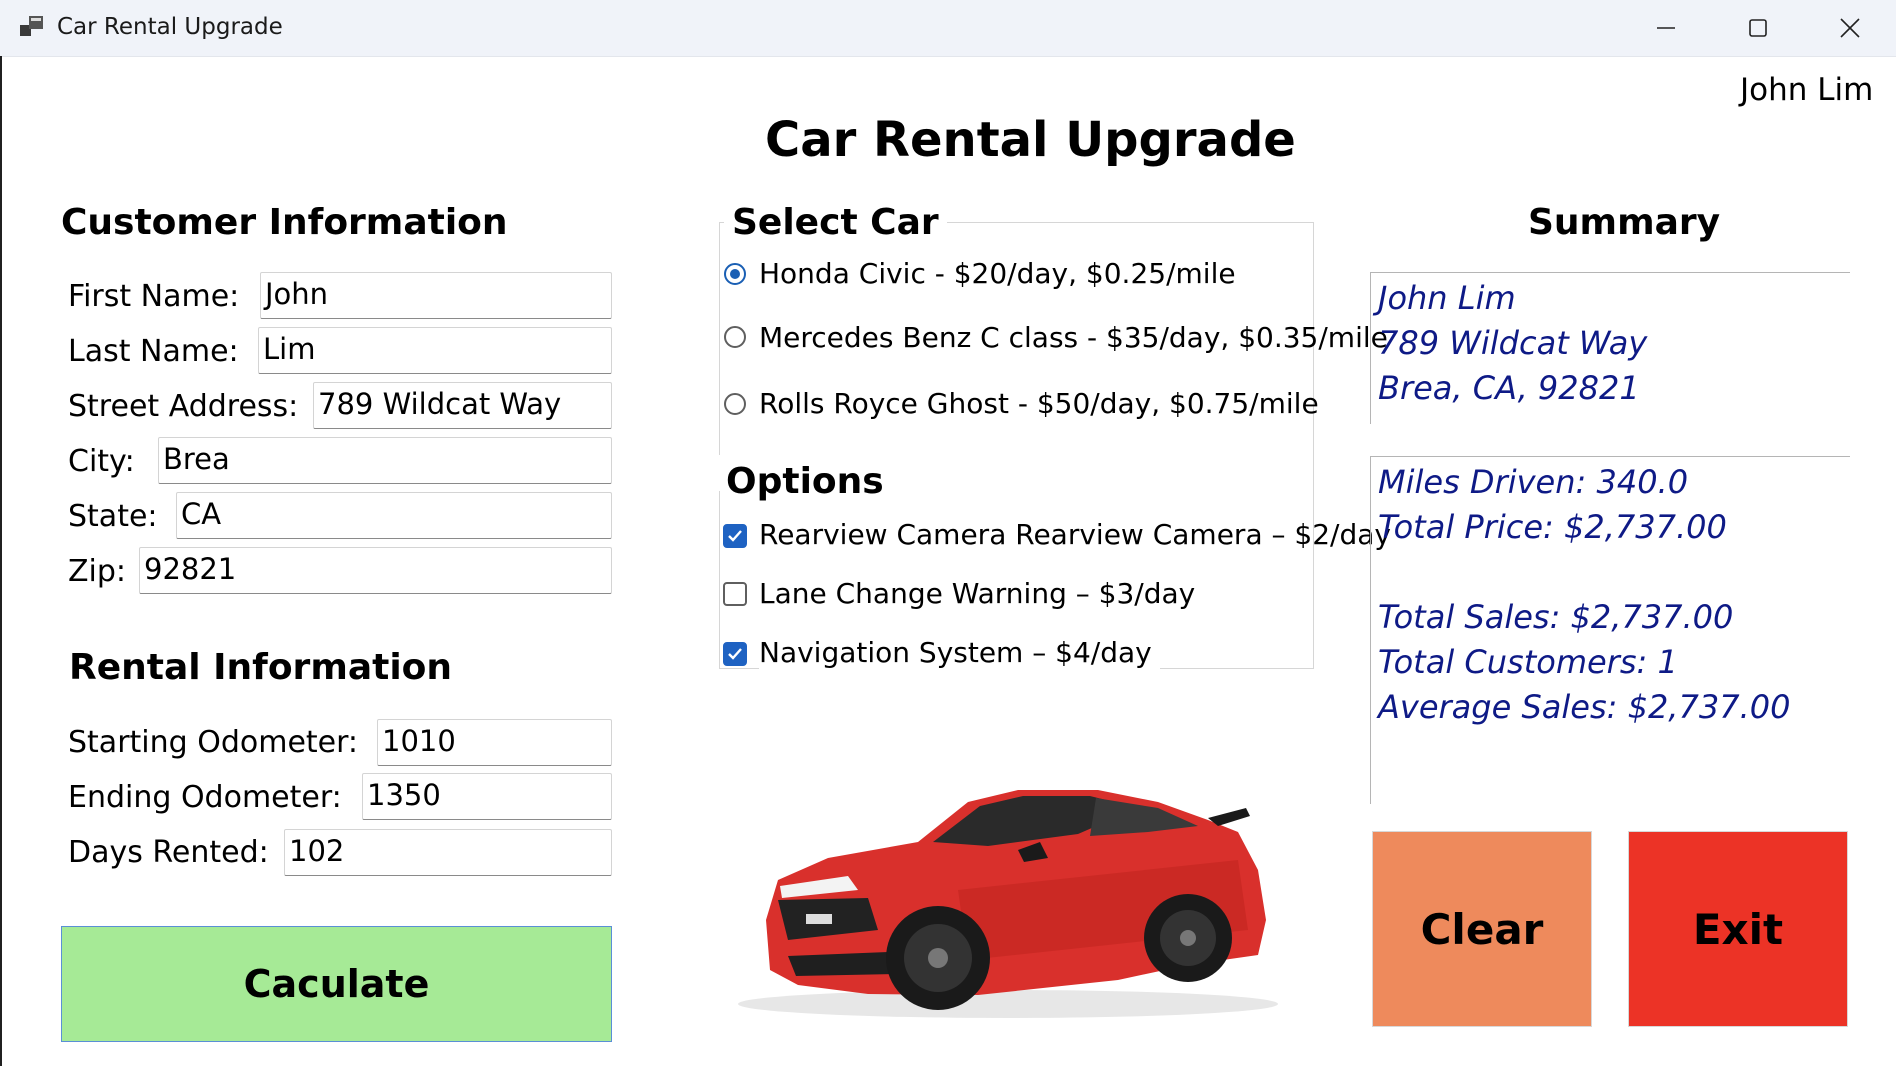  I want to click on summary-total-sales: Total Sales: $2,737.00, so click(1556, 617).